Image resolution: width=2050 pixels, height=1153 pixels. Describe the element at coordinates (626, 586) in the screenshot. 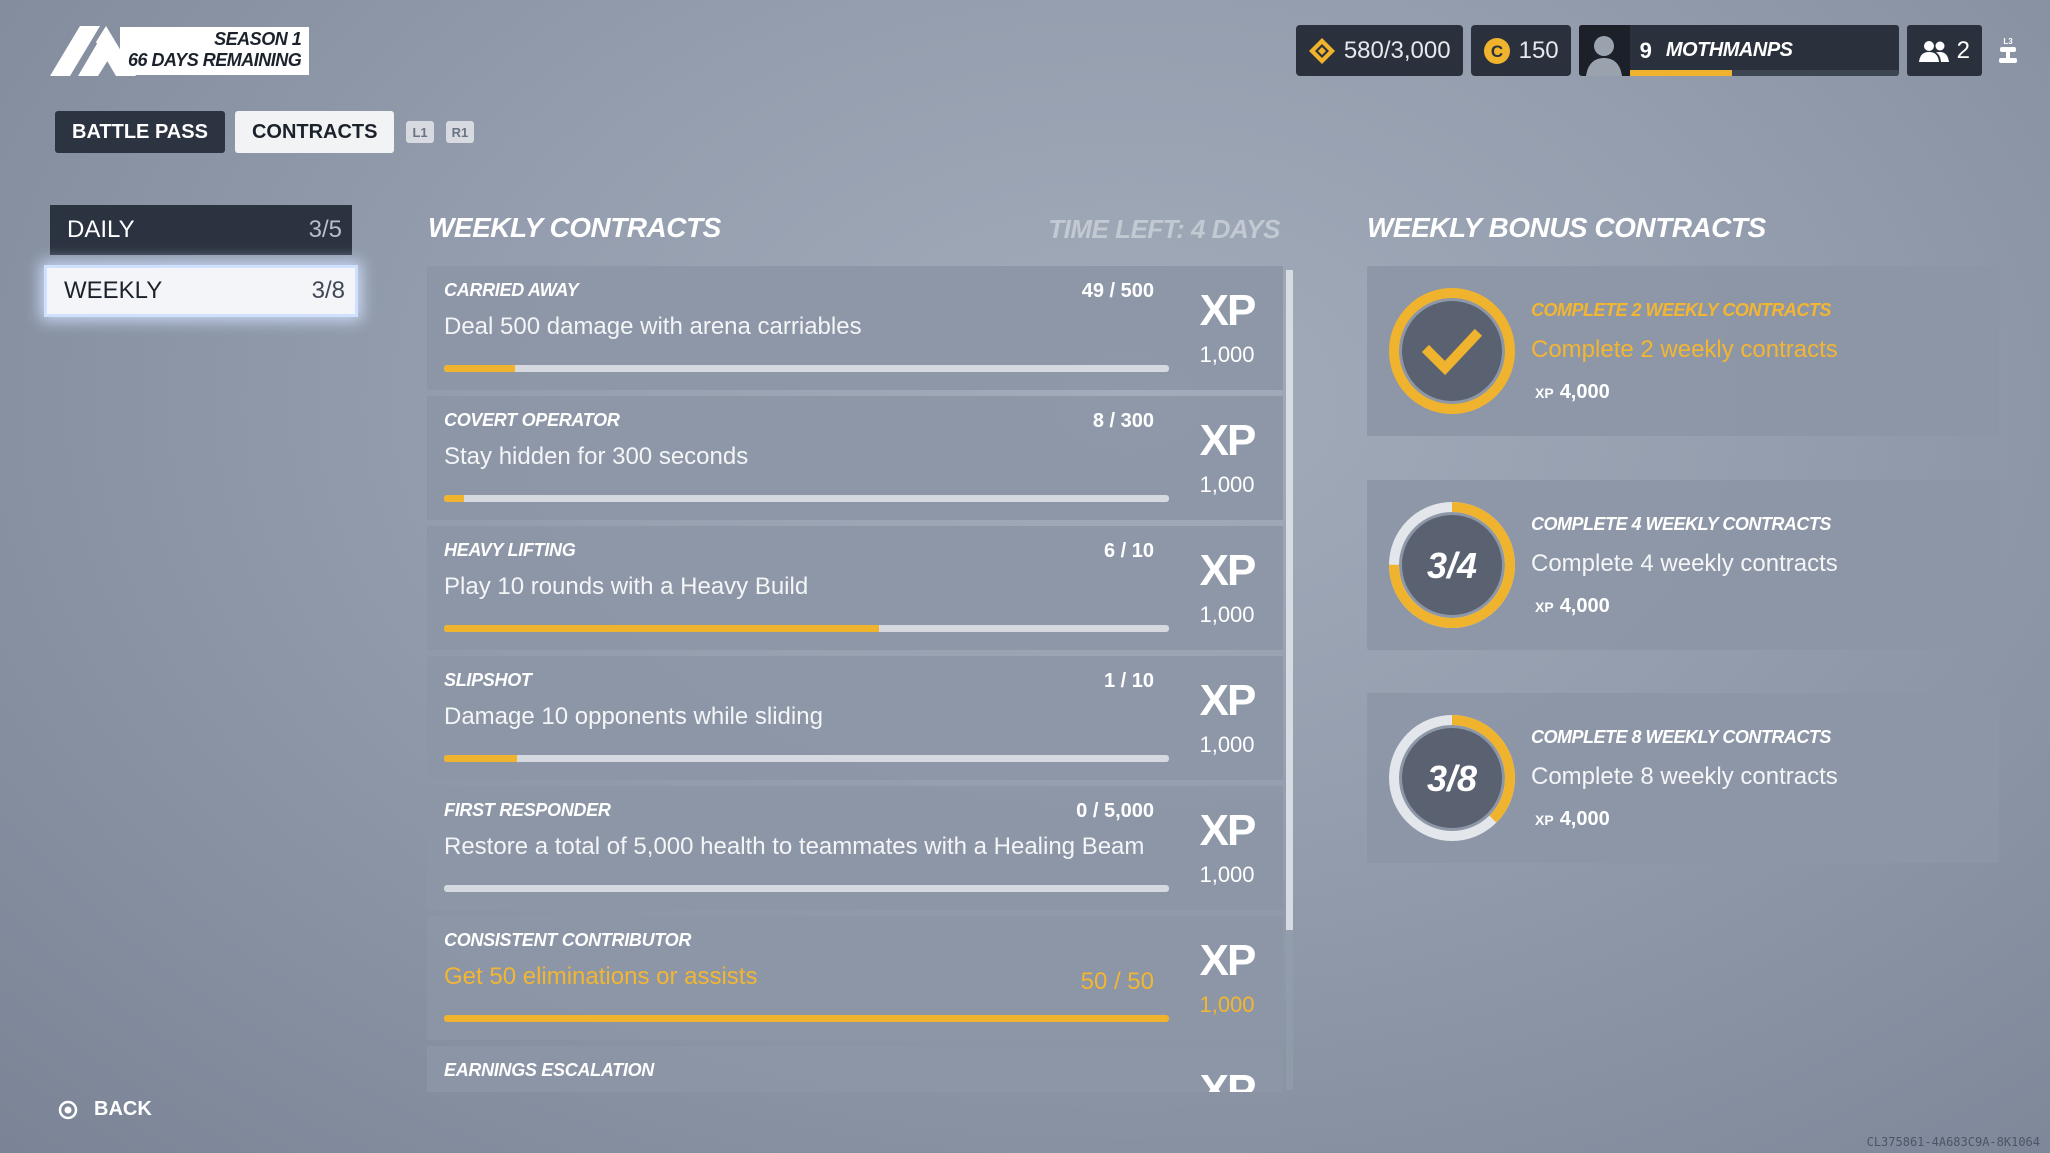

I see `contract-description: Play 10 rounds with a Heavy Build` at that location.